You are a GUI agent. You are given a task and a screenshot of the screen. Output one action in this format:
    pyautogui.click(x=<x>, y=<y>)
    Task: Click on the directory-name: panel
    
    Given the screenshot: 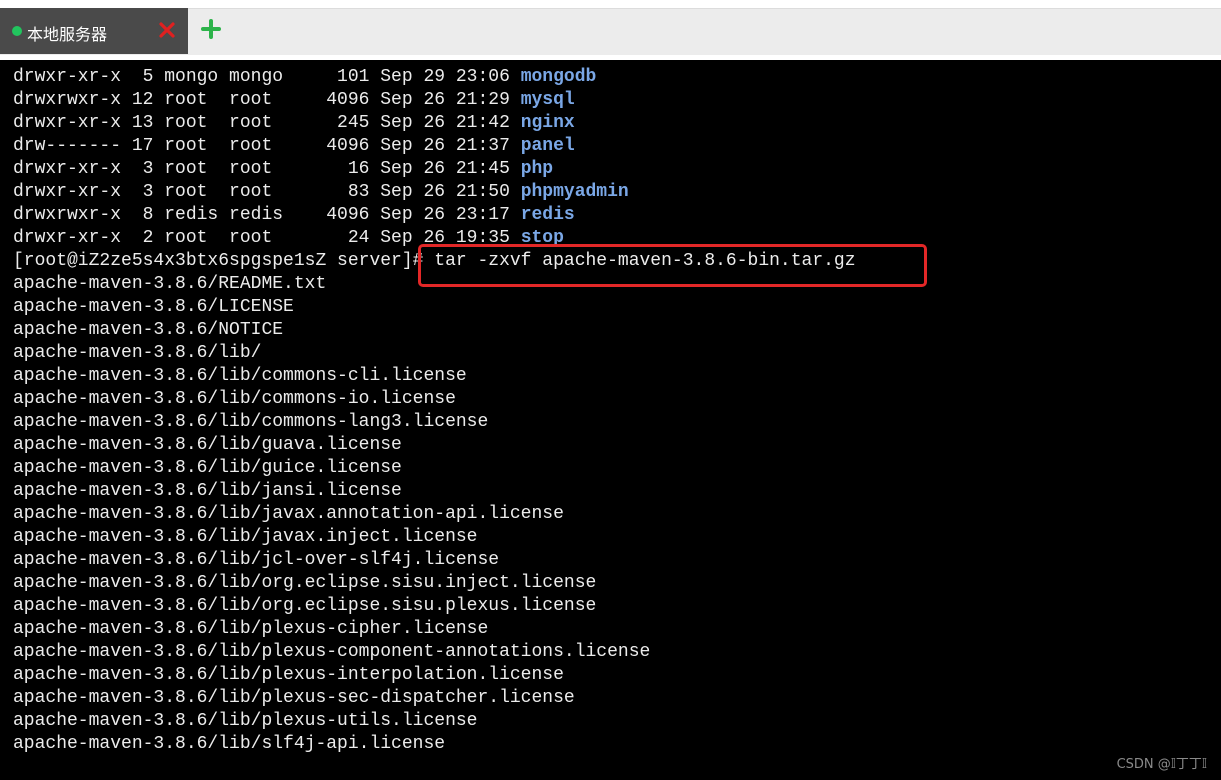 What is the action you would take?
    pyautogui.click(x=547, y=146)
    